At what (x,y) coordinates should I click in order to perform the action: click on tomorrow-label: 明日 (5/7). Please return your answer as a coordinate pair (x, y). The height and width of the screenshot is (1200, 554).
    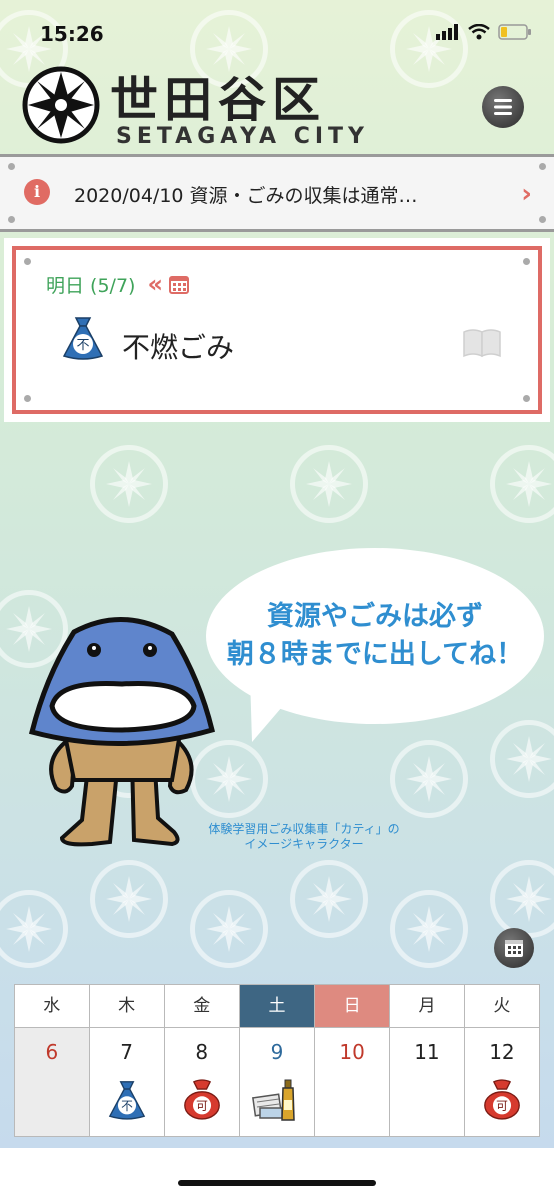
    Looking at the image, I should click on (91, 286).